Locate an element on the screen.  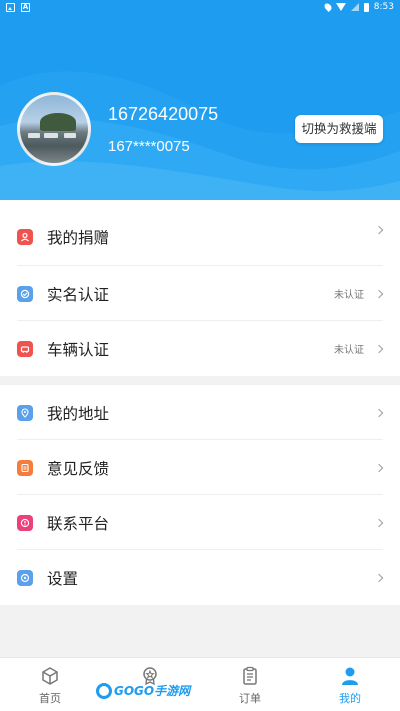
nav-label: 首页 is located at coordinates (50, 698).